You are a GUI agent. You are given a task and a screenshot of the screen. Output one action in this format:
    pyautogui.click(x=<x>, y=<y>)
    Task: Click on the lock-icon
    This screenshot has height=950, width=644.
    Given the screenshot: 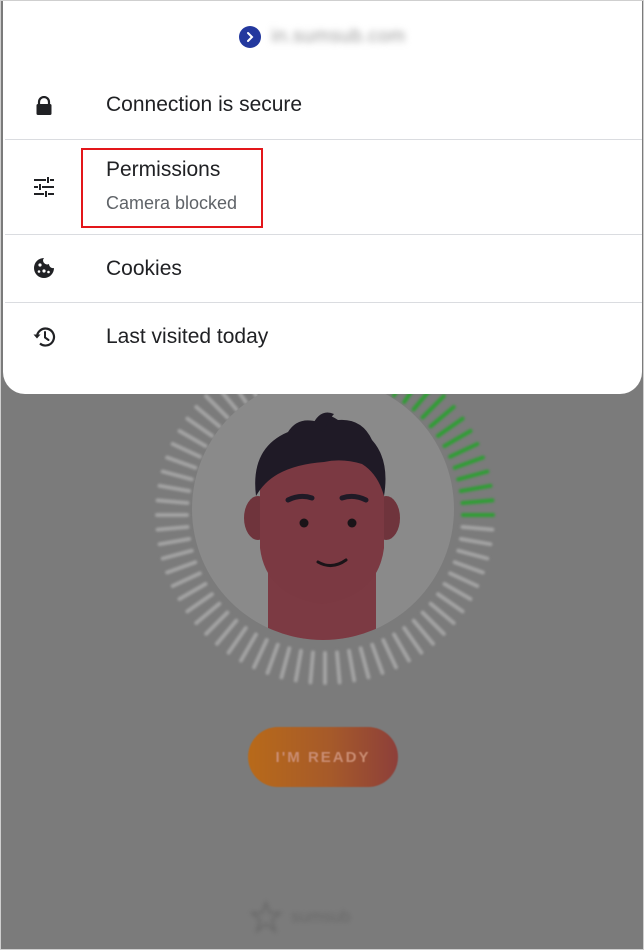 What is the action you would take?
    pyautogui.click(x=44, y=106)
    